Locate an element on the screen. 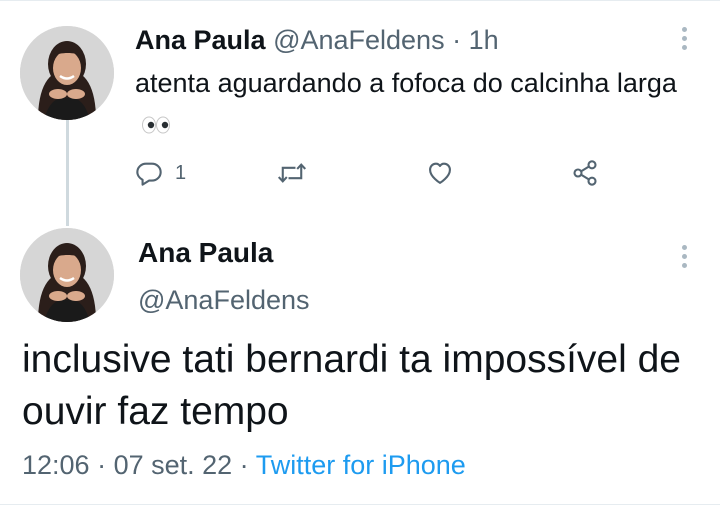  tweet-metadata: 12:06 · 07 set. 22 · Twitter for iPhone is located at coordinates (244, 465).